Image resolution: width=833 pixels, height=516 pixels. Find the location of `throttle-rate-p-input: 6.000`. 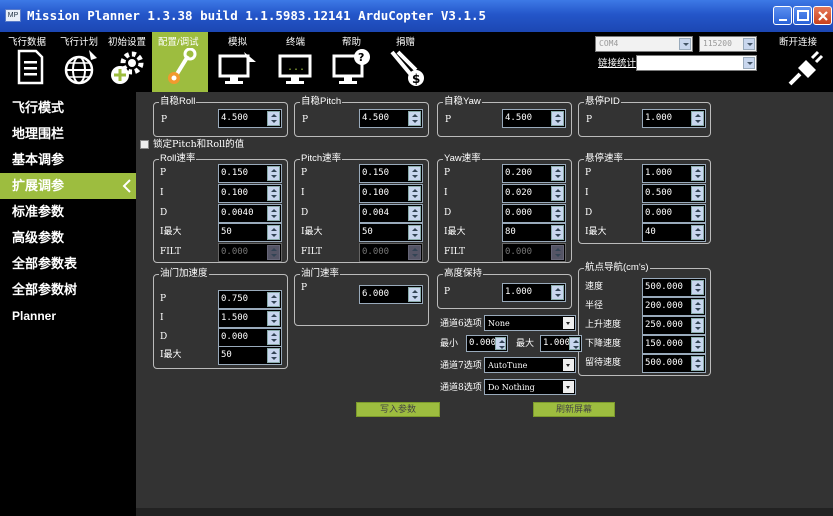

throttle-rate-p-input: 6.000 is located at coordinates (391, 294).